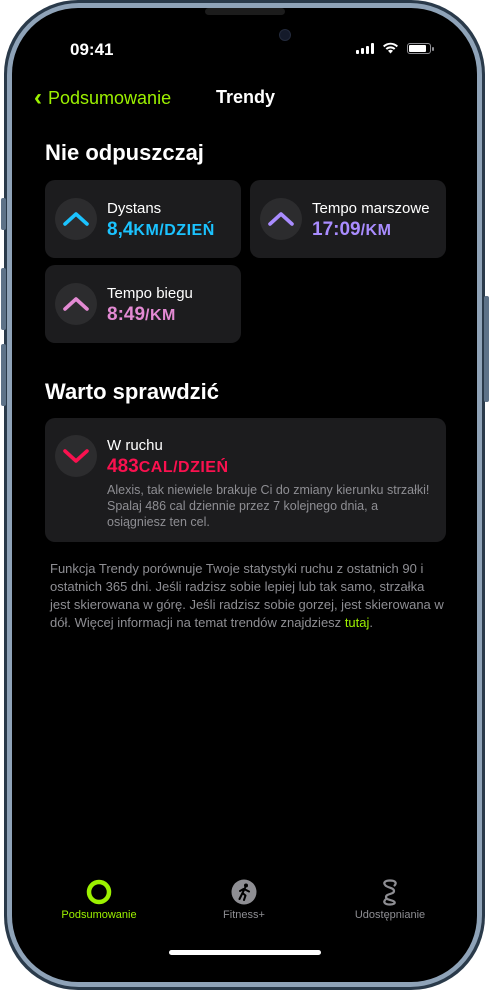  What do you see at coordinates (38, 97) in the screenshot?
I see `chevron-left-icon: ‹` at bounding box center [38, 97].